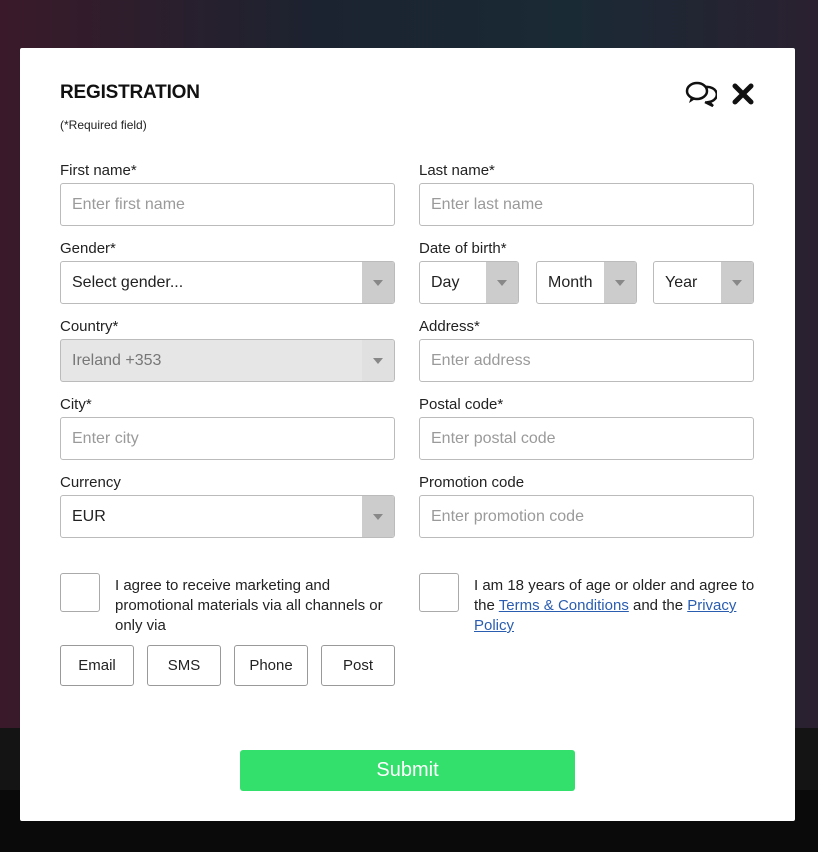  Describe the element at coordinates (439, 592) in the screenshot. I see `age-terms-checkbox` at that location.